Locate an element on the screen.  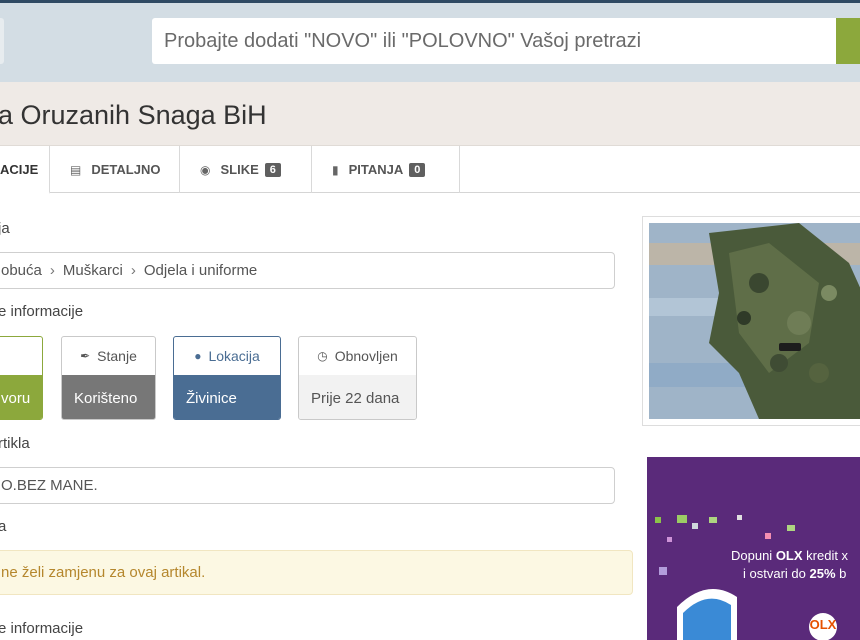
breadcrumb-item: Muškarci is located at coordinates (93, 270).